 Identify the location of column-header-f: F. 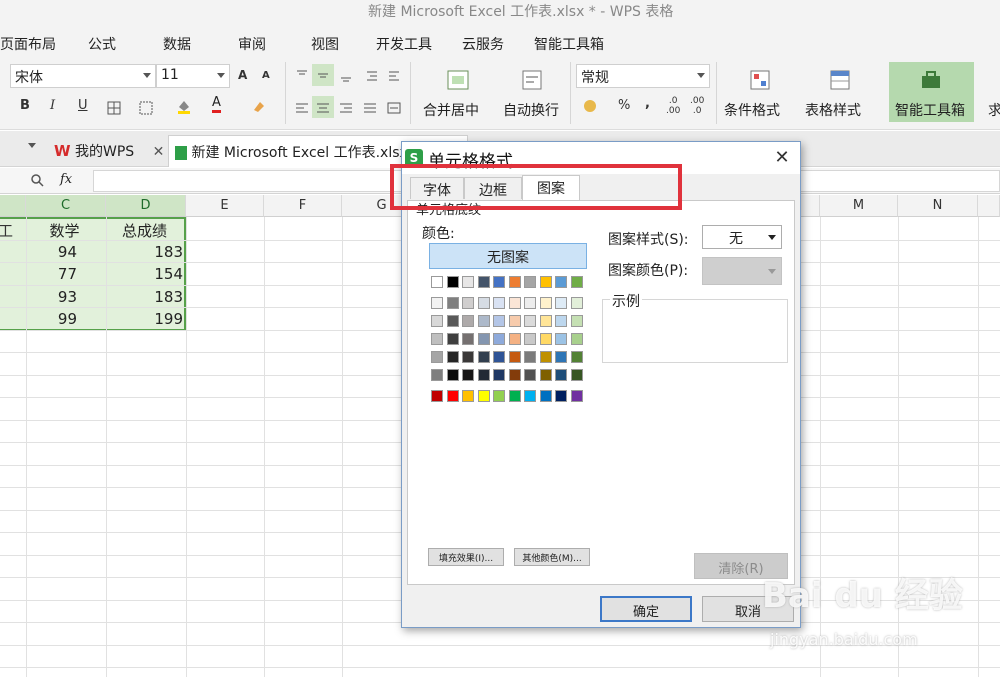
(303, 206).